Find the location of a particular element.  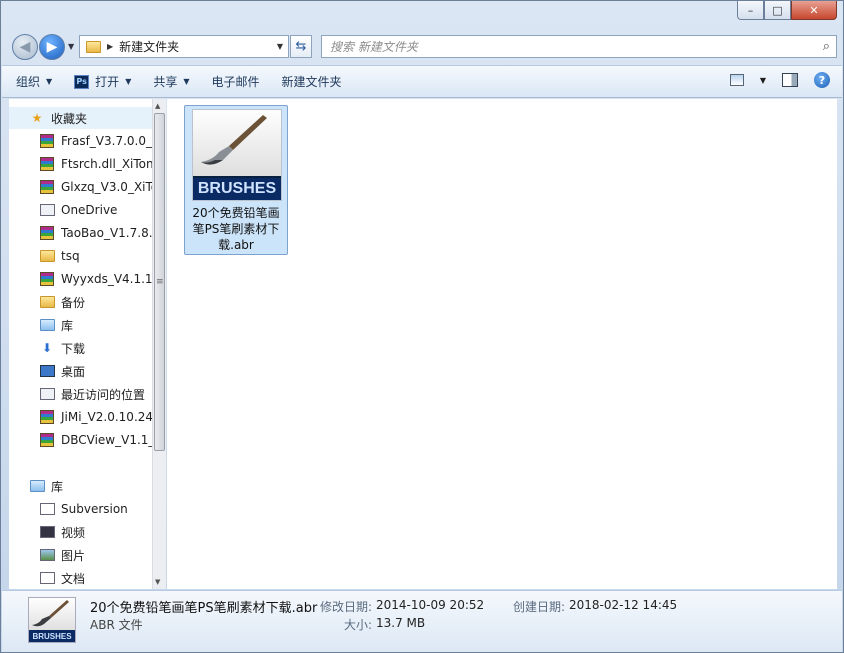

nav-item-frasf: Frasf_V3.7.0.0_X is located at coordinates (80, 141).